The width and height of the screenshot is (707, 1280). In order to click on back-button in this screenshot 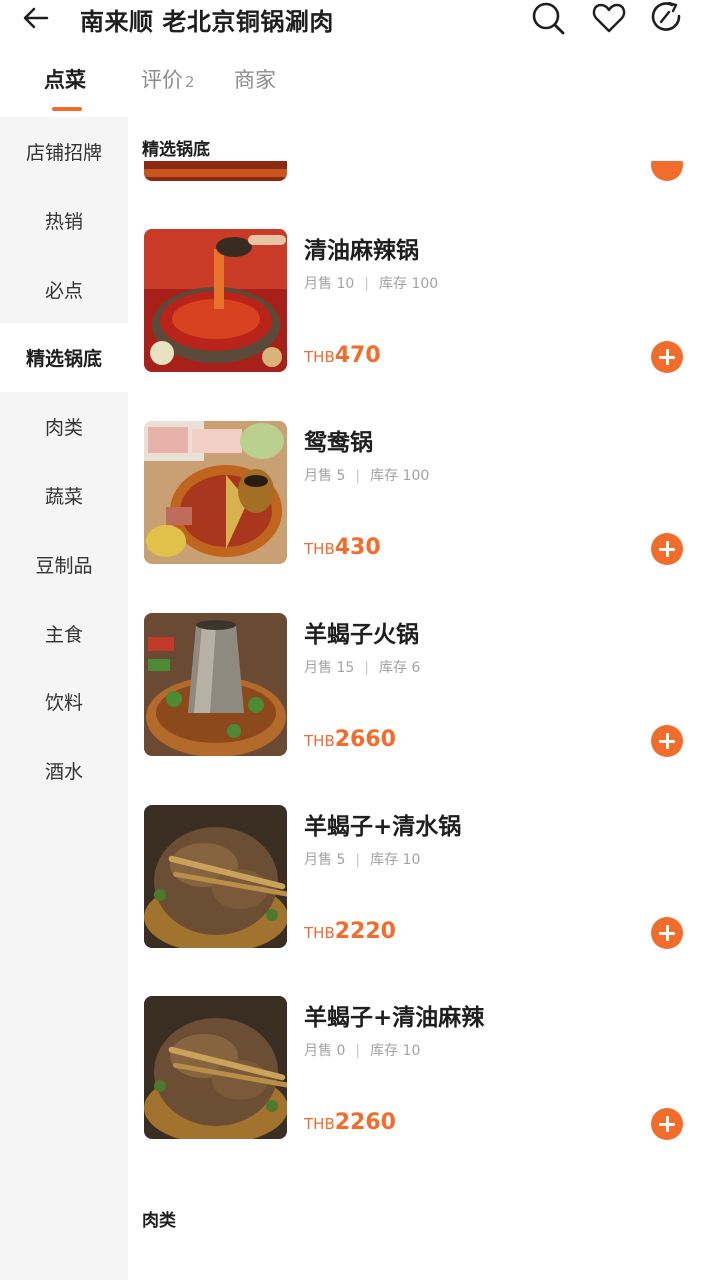, I will do `click(36, 18)`.